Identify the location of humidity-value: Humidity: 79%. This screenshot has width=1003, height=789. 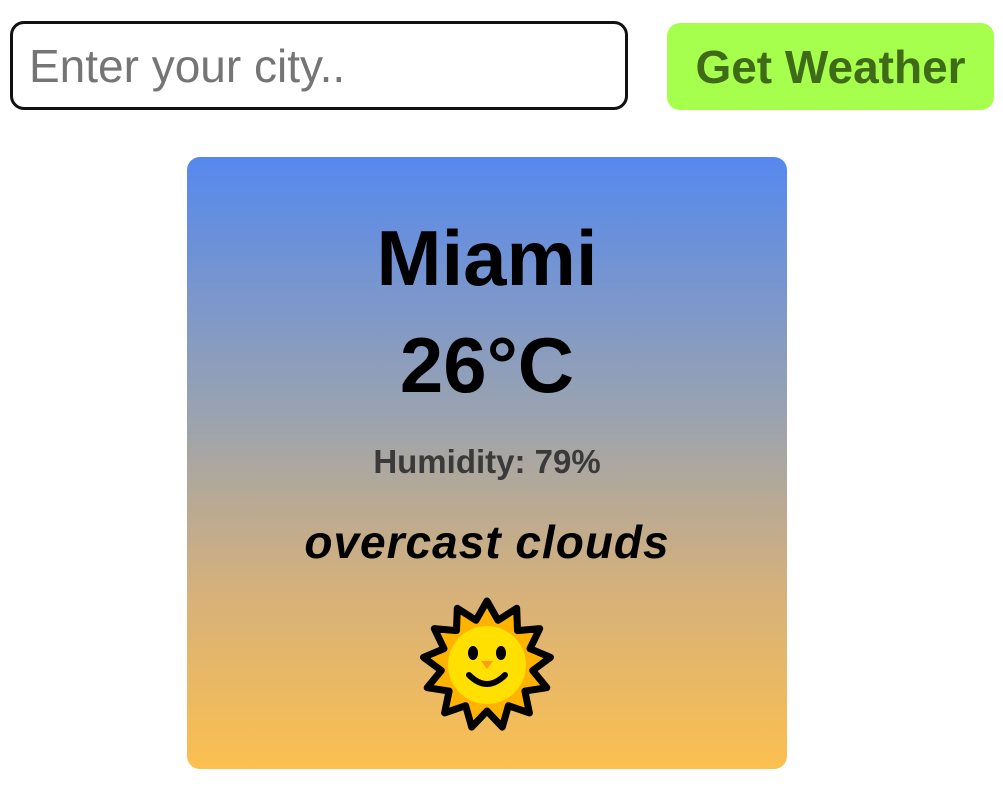
(487, 461).